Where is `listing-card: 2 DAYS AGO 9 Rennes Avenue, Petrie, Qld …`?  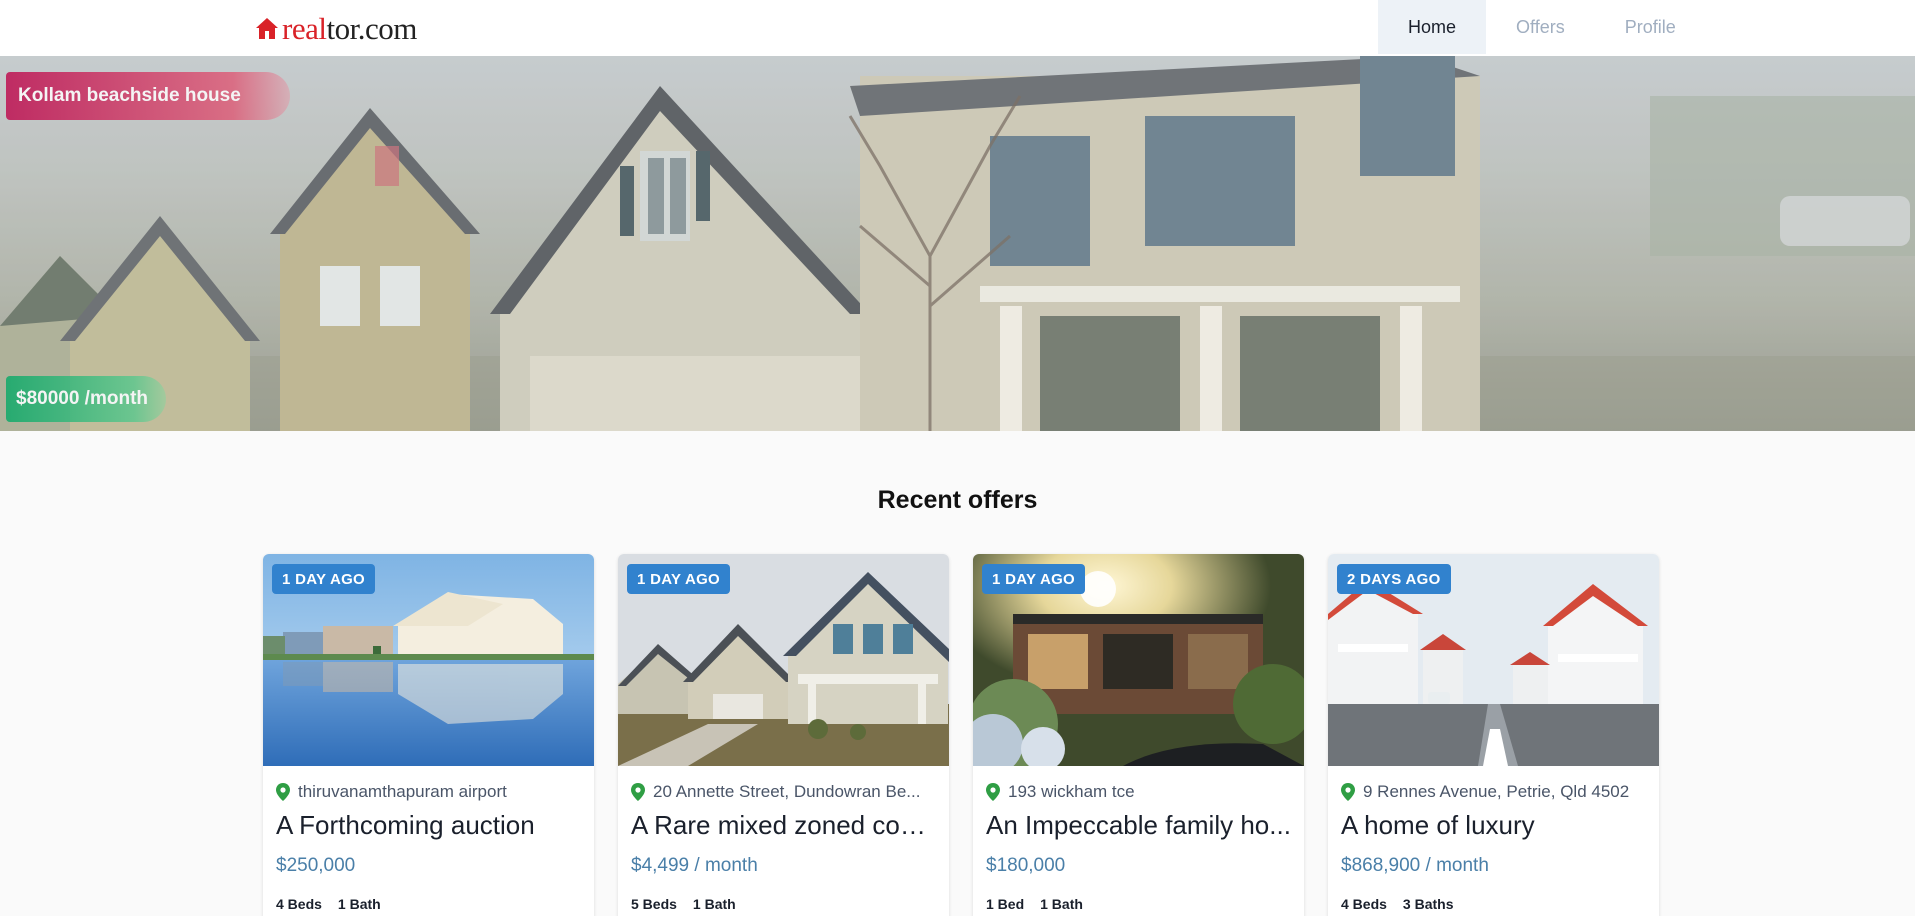 listing-card: 2 DAYS AGO 9 Rennes Avenue, Petrie, Qld … is located at coordinates (1493, 735).